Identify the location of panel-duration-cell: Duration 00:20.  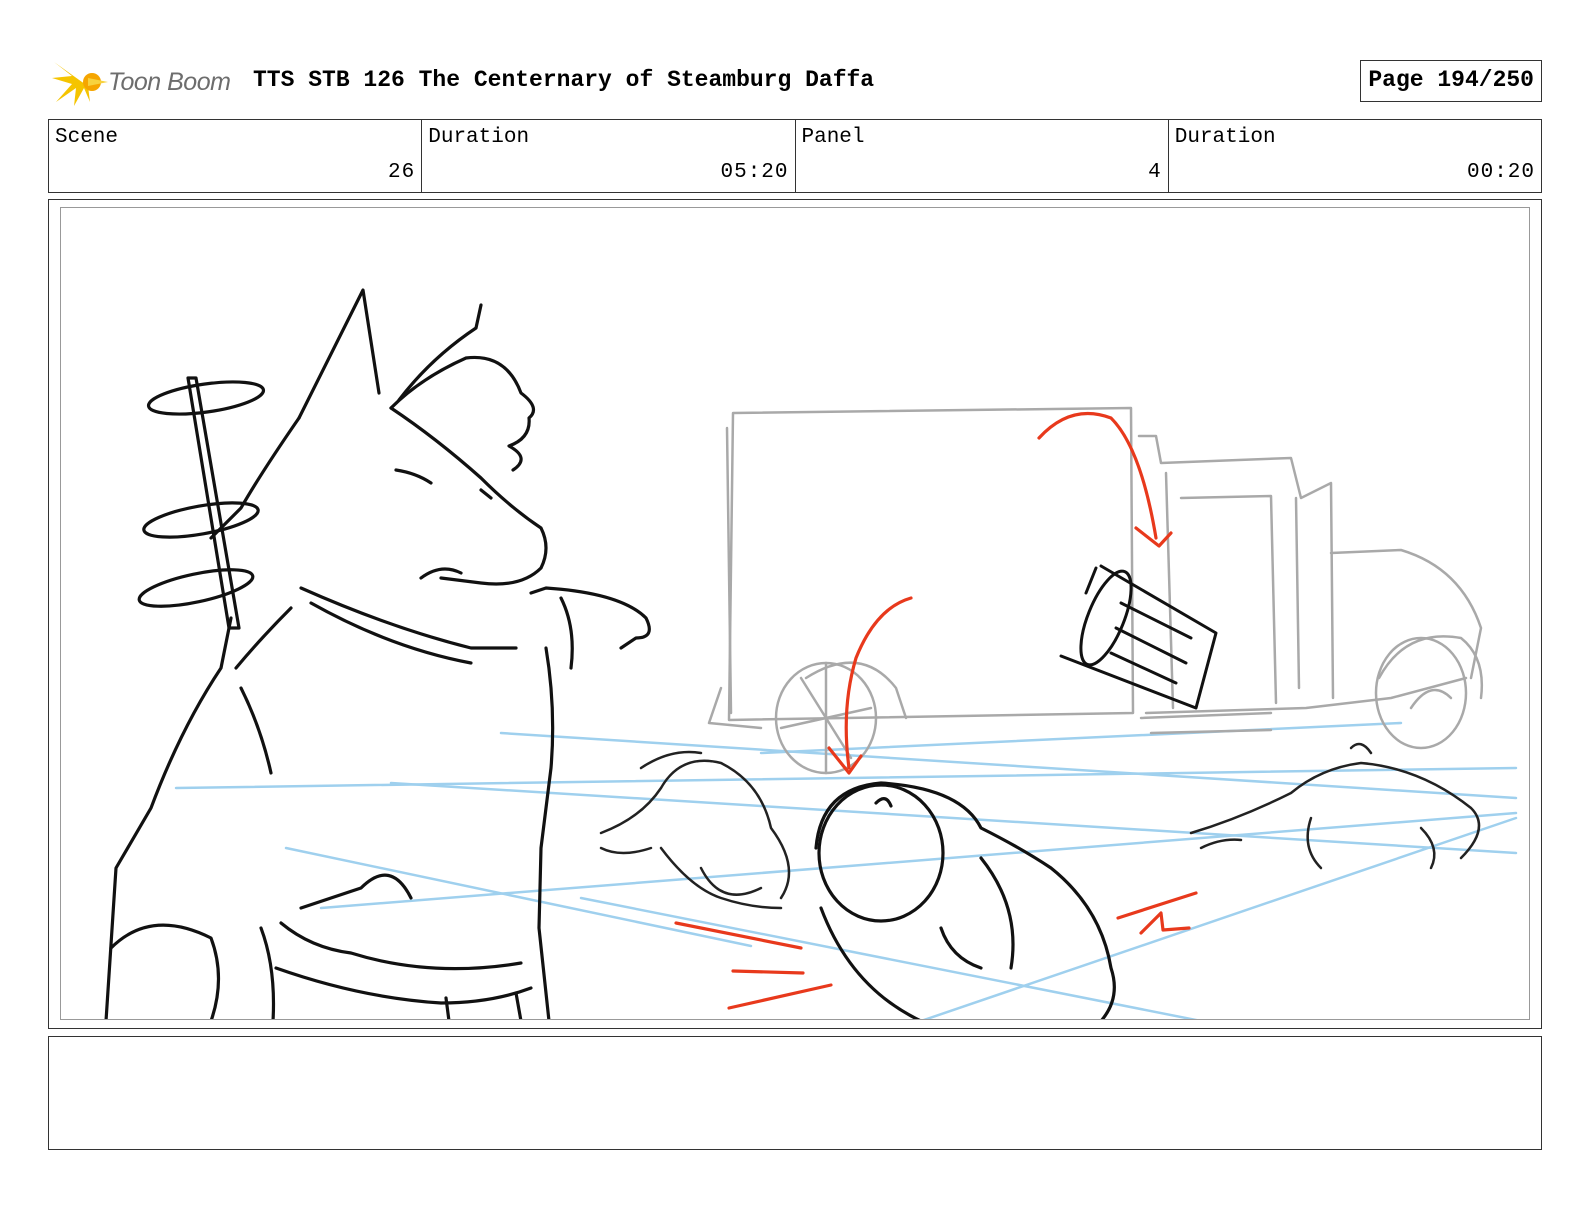
(1355, 156).